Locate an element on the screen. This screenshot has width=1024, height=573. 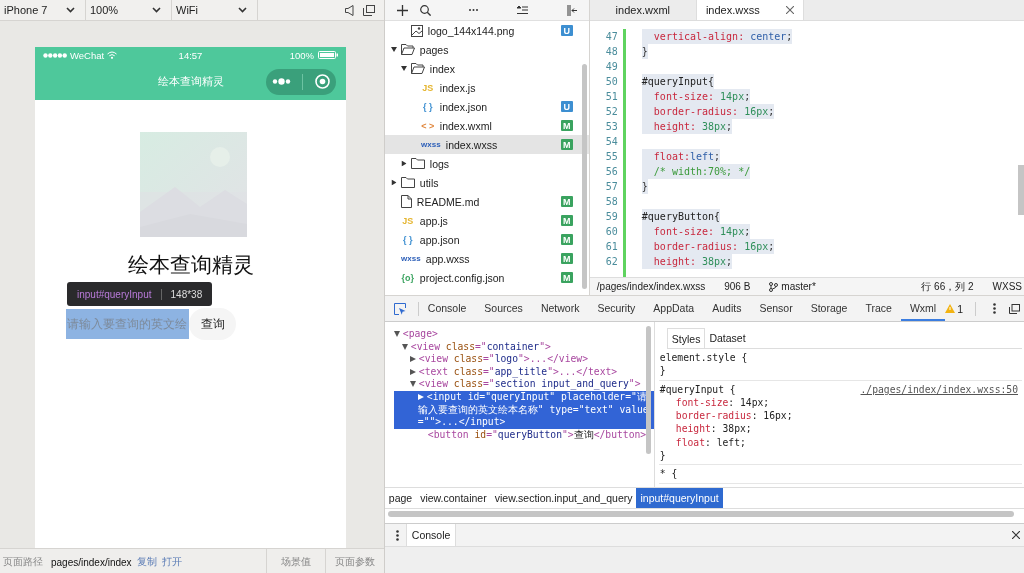
file-tree-item: logo_144x144.png U is located at coordinates (486, 30).